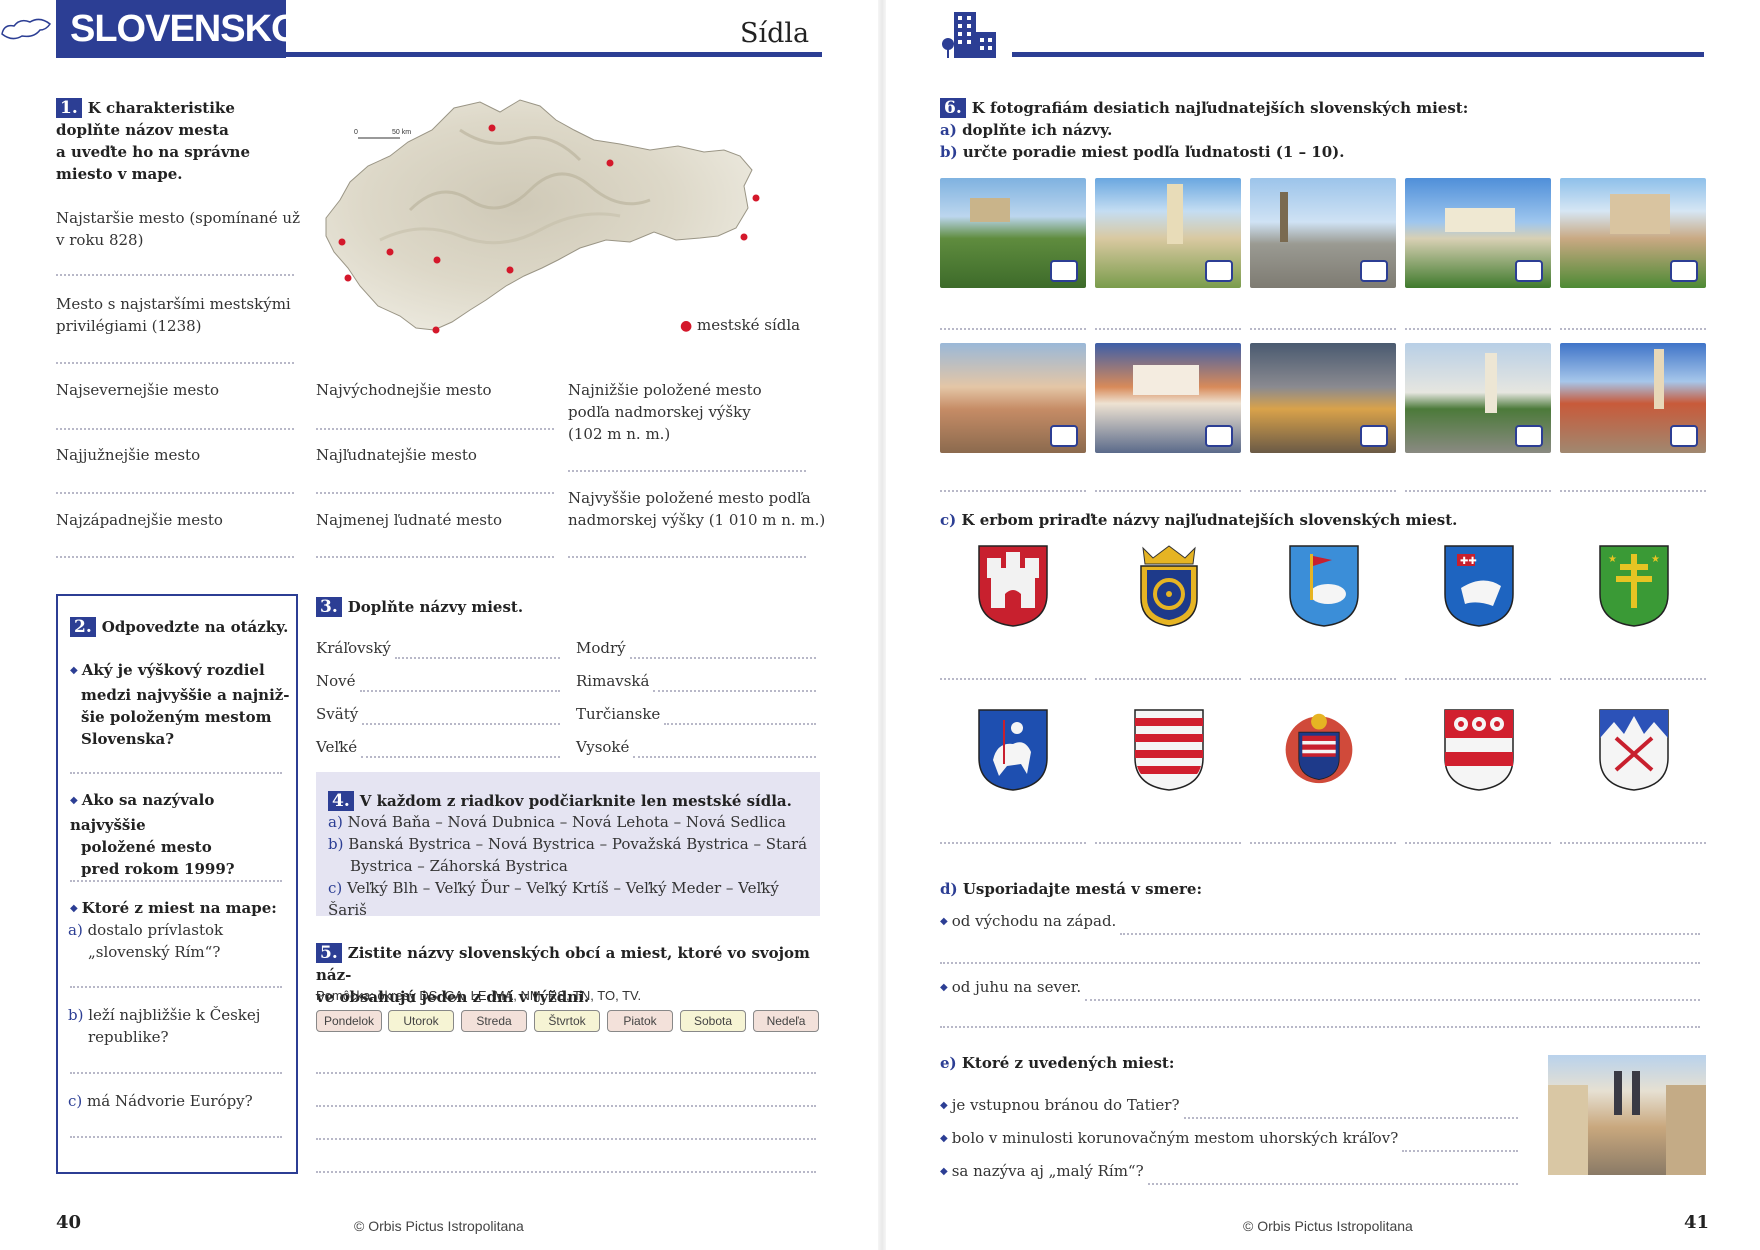 The image size is (1760, 1250). I want to click on trnava-street-photo, so click(1627, 1115).